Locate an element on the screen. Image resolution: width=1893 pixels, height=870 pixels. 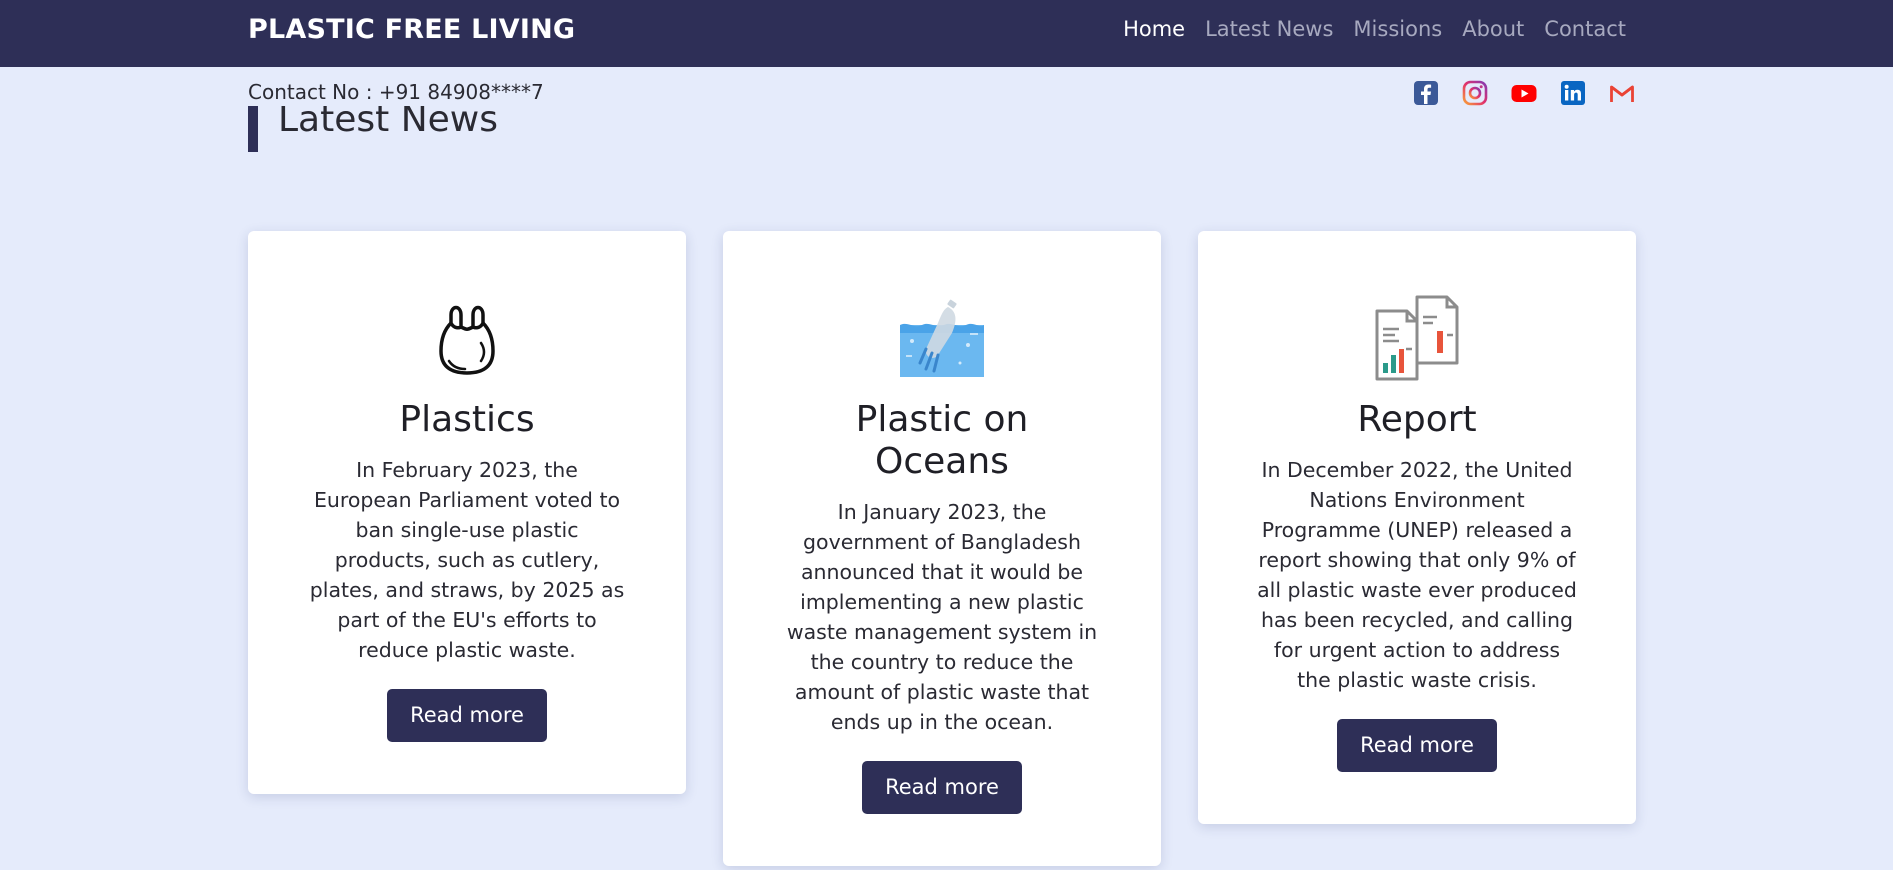
nav-contact: Contact is located at coordinates (1585, 29).